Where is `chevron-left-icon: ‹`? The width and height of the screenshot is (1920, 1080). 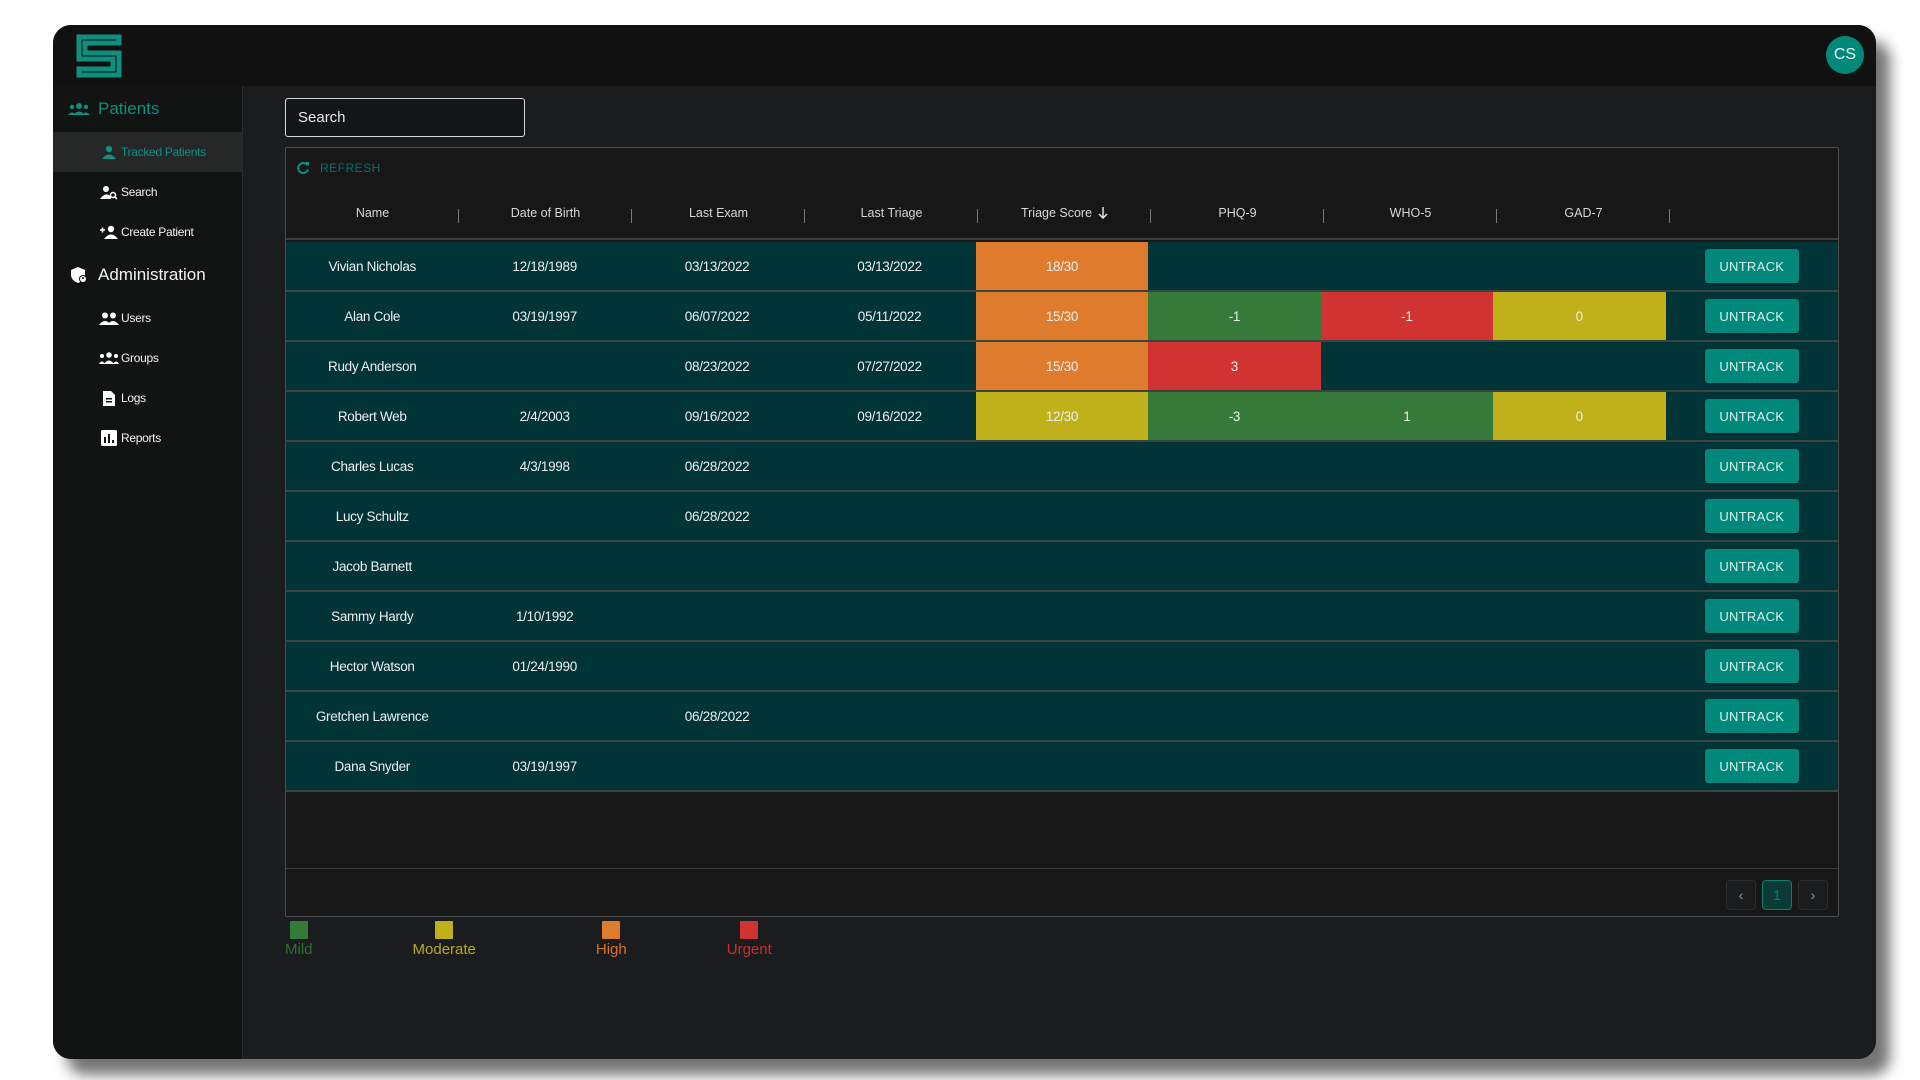 chevron-left-icon: ‹ is located at coordinates (1741, 895).